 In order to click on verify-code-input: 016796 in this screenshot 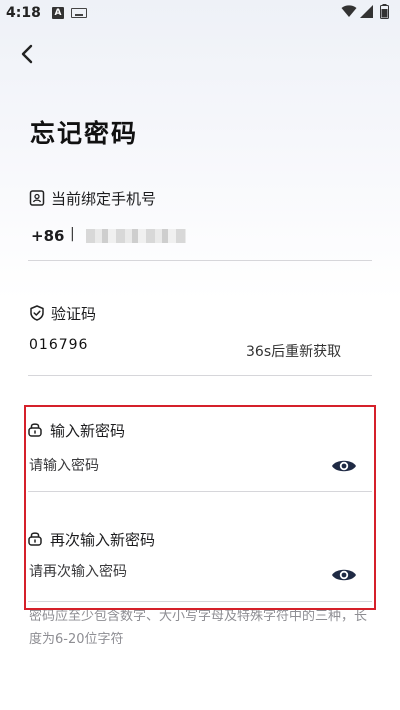, I will do `click(58, 345)`.